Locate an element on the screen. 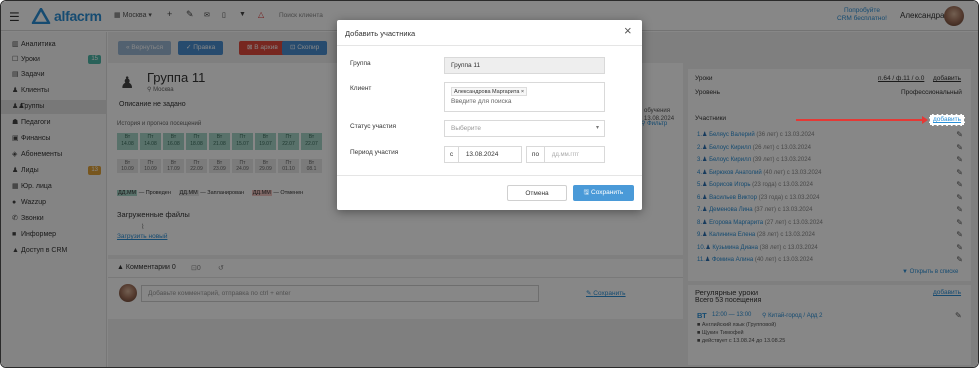  client-search-placeholder: Введите для поиска is located at coordinates (527, 101).